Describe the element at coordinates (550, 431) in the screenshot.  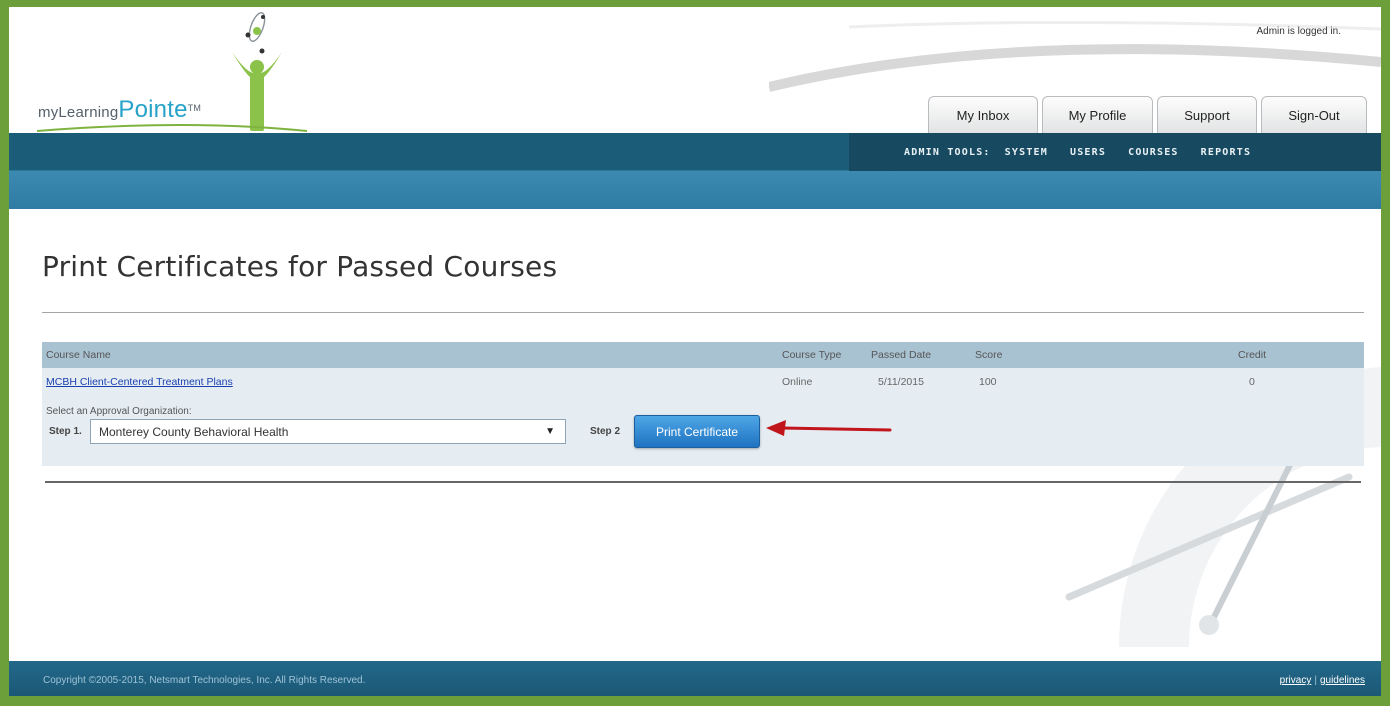
I see `dropdown-caret-icon: ▼` at that location.